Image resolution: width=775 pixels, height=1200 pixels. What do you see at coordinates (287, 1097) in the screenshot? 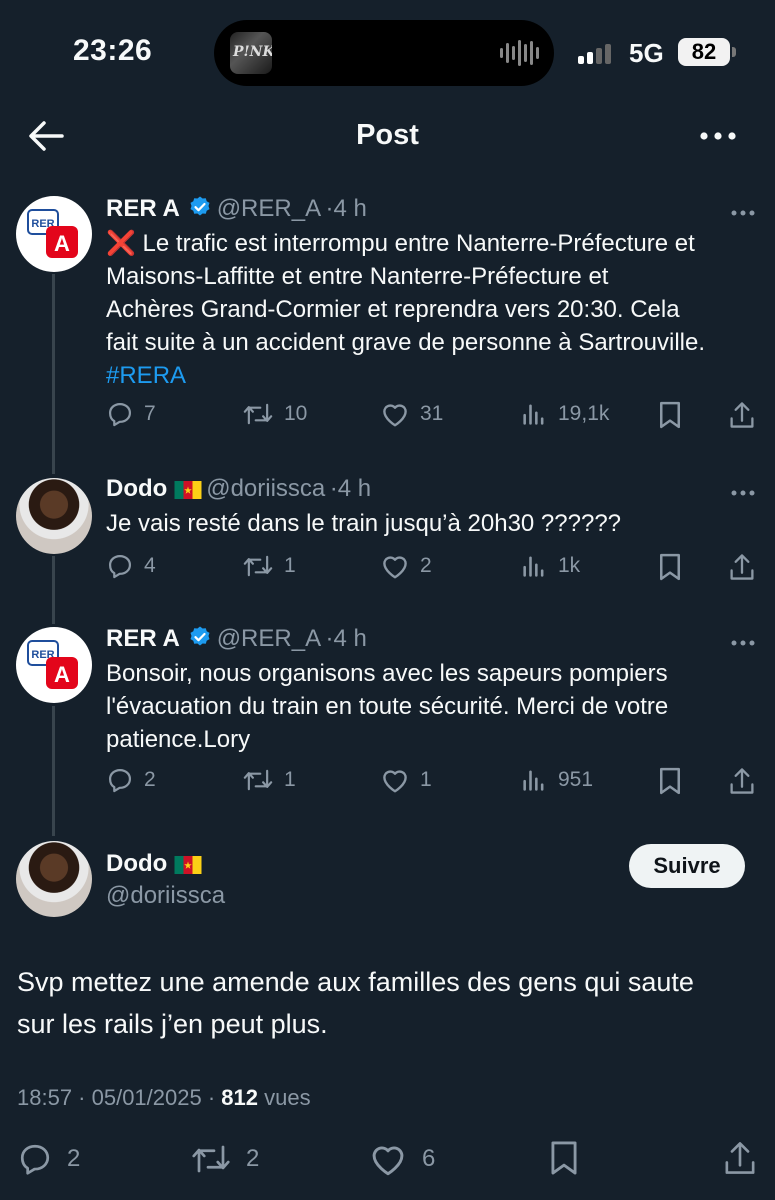
I see `views-label: vues` at bounding box center [287, 1097].